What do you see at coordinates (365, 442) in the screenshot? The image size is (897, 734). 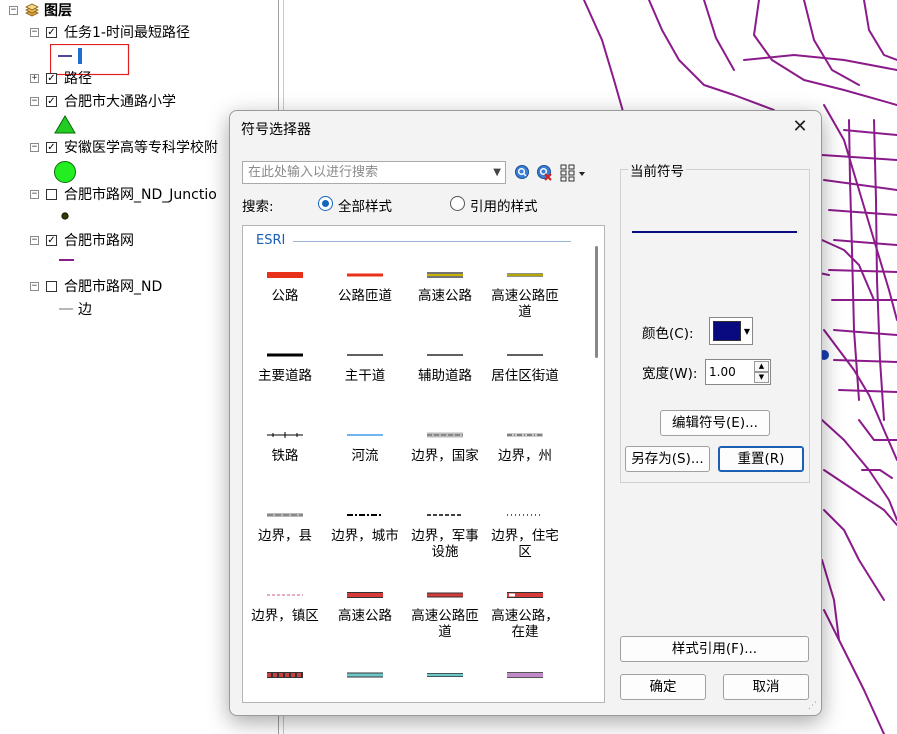 I see `symbol-cell: 河流` at bounding box center [365, 442].